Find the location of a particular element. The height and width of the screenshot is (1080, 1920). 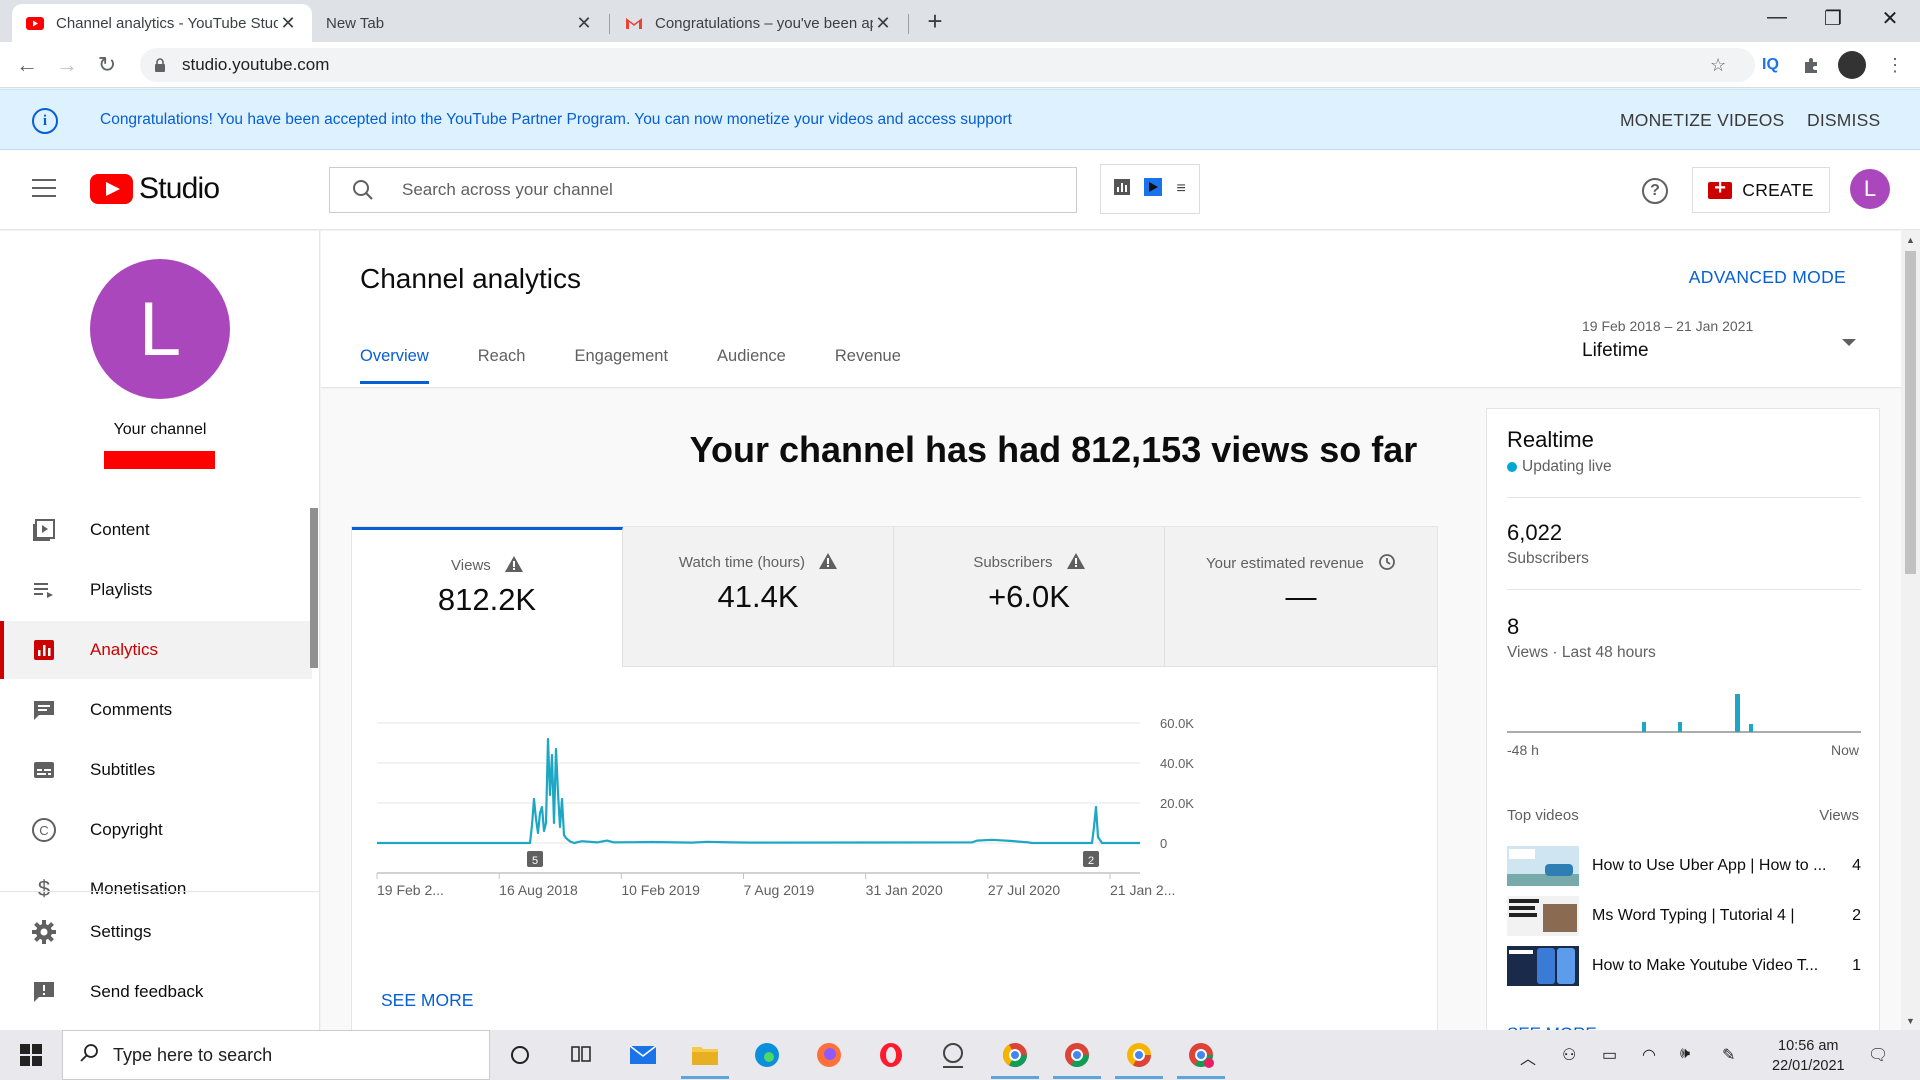

period-select: Lifetime is located at coordinates (1615, 351).